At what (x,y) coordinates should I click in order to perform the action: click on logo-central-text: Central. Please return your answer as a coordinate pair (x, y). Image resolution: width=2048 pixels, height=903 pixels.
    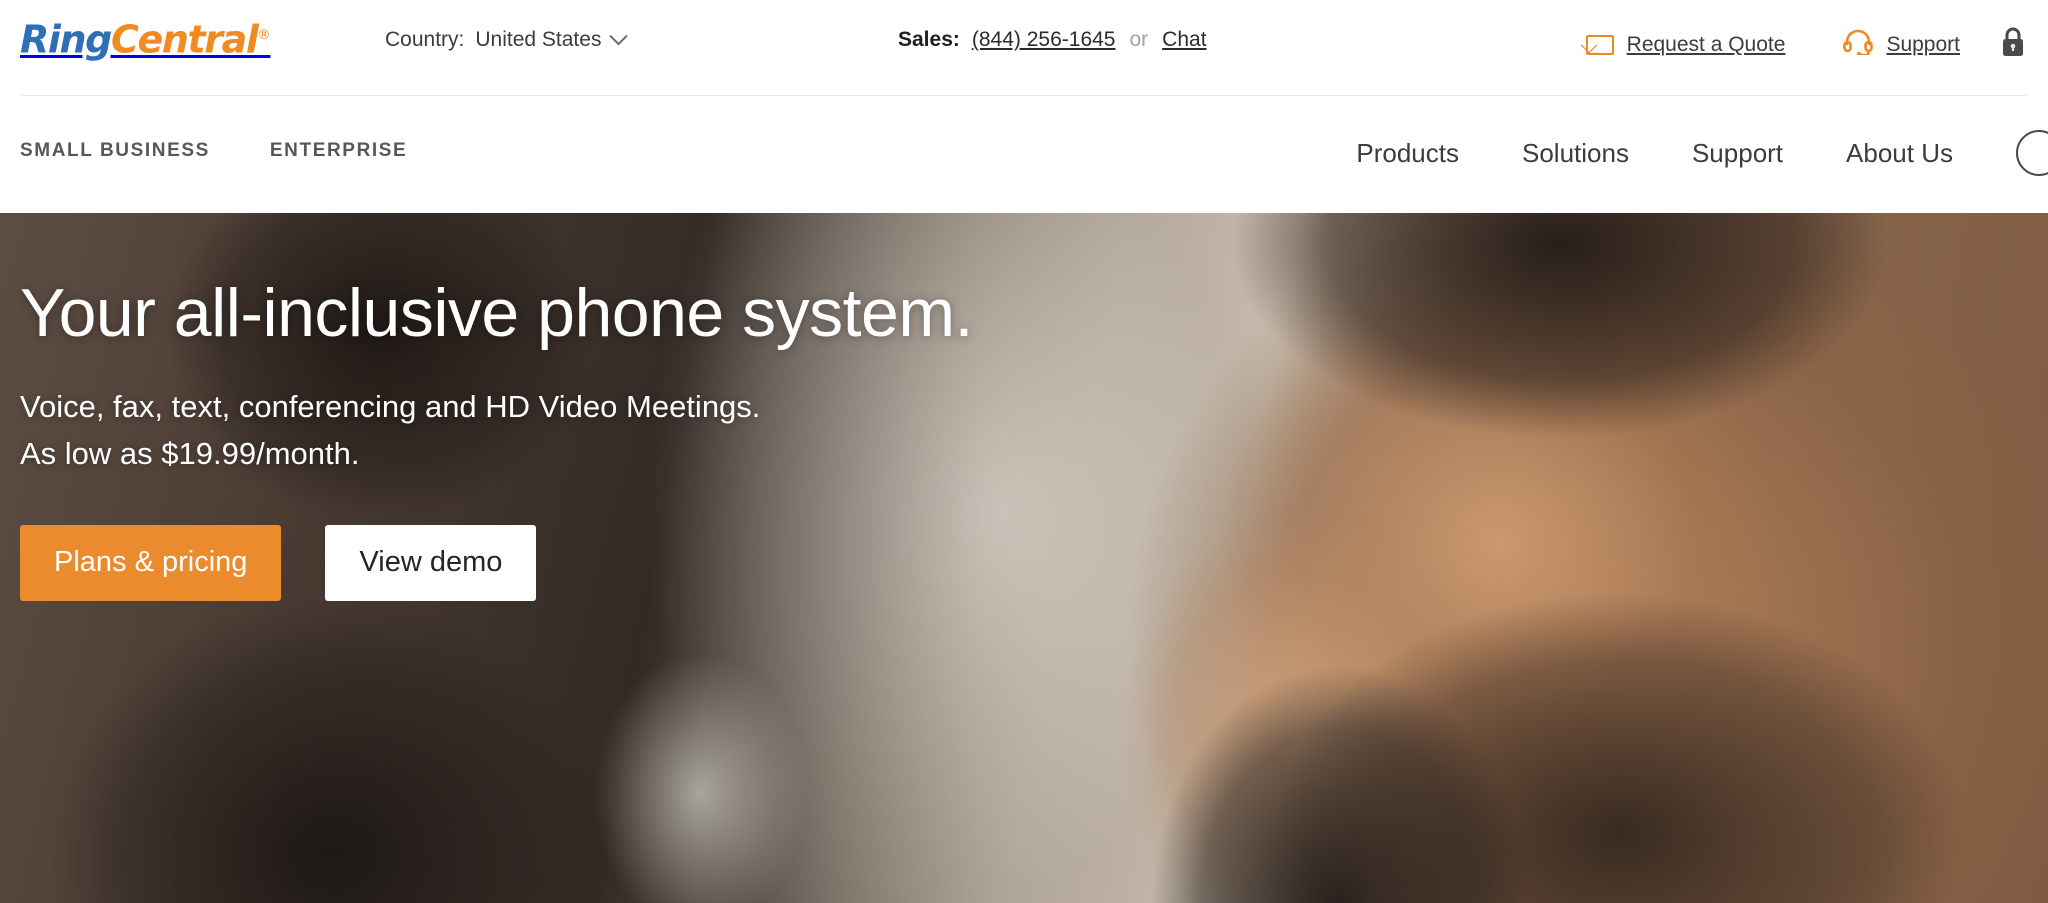
    Looking at the image, I should click on (184, 39).